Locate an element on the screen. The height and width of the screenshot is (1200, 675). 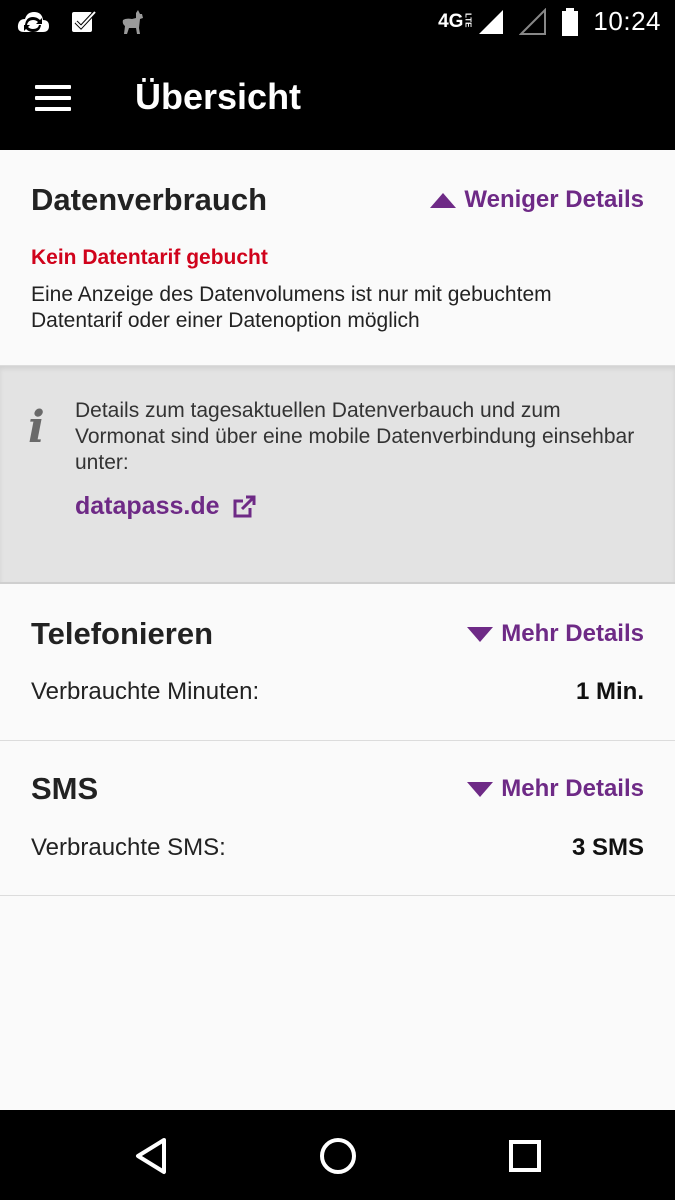
checkbox-icon is located at coordinates (84, 21).